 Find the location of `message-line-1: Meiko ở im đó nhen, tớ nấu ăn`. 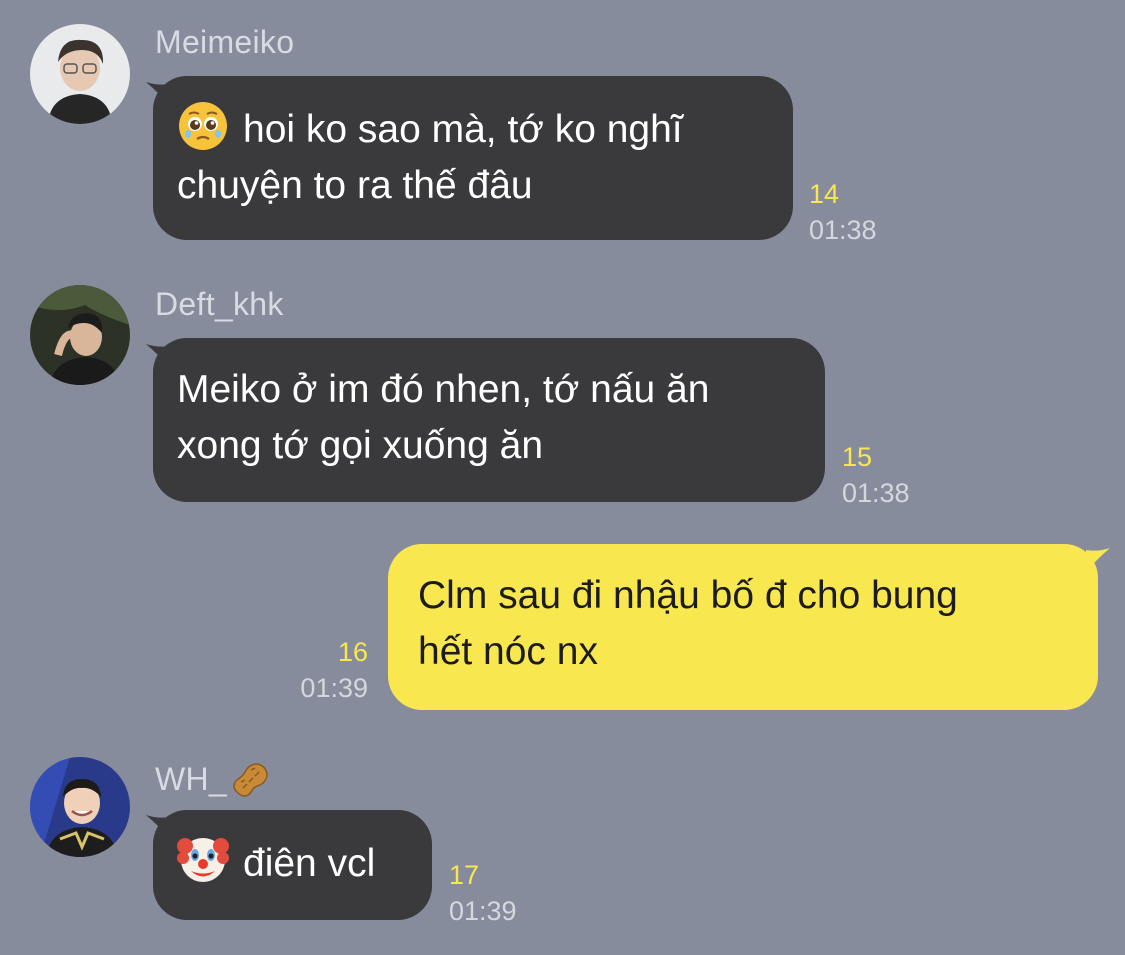

message-line-1: Meiko ở im đó nhen, tớ nấu ăn is located at coordinates (443, 389).